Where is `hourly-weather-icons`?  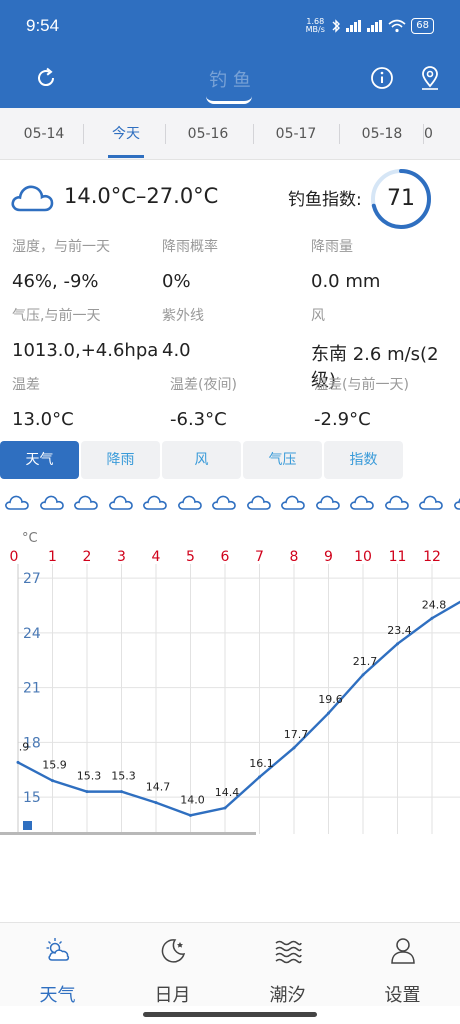
hourly-weather-icons is located at coordinates (230, 505).